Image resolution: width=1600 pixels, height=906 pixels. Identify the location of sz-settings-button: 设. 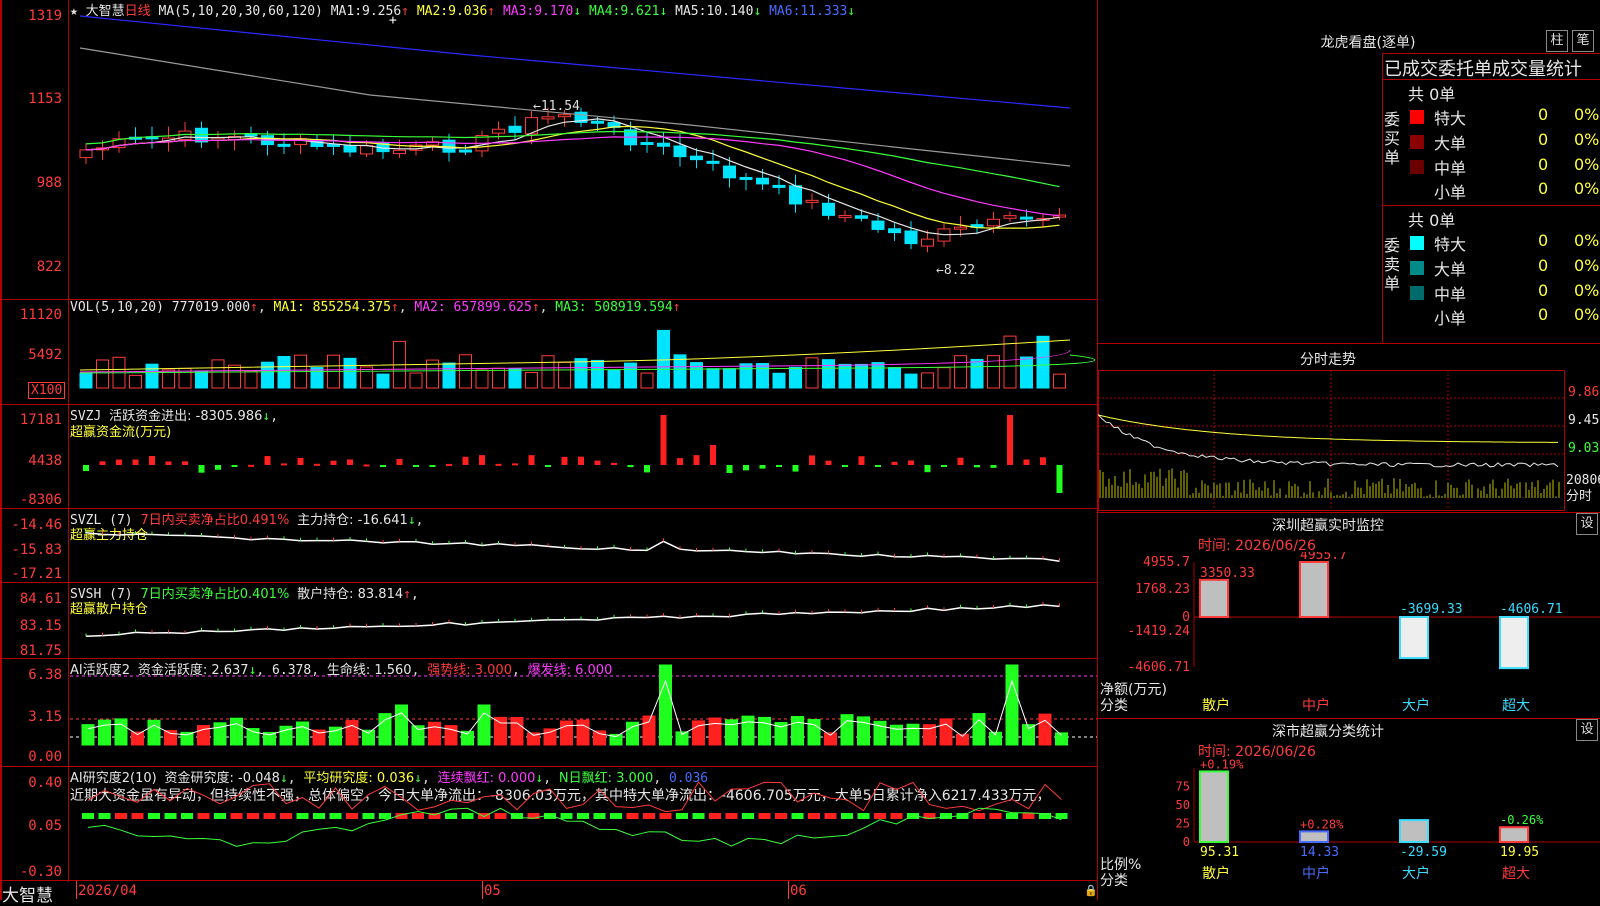
(1587, 524).